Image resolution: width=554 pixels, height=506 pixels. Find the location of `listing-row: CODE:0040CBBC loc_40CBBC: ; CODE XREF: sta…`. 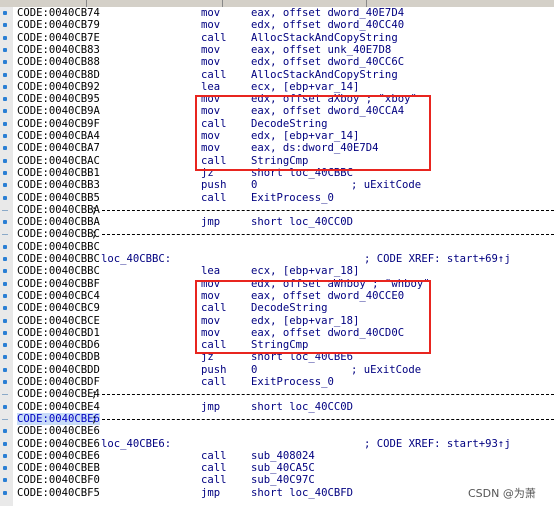

listing-row: CODE:0040CBBC loc_40CBBC: ; CODE XREF: sta… is located at coordinates (283, 259).